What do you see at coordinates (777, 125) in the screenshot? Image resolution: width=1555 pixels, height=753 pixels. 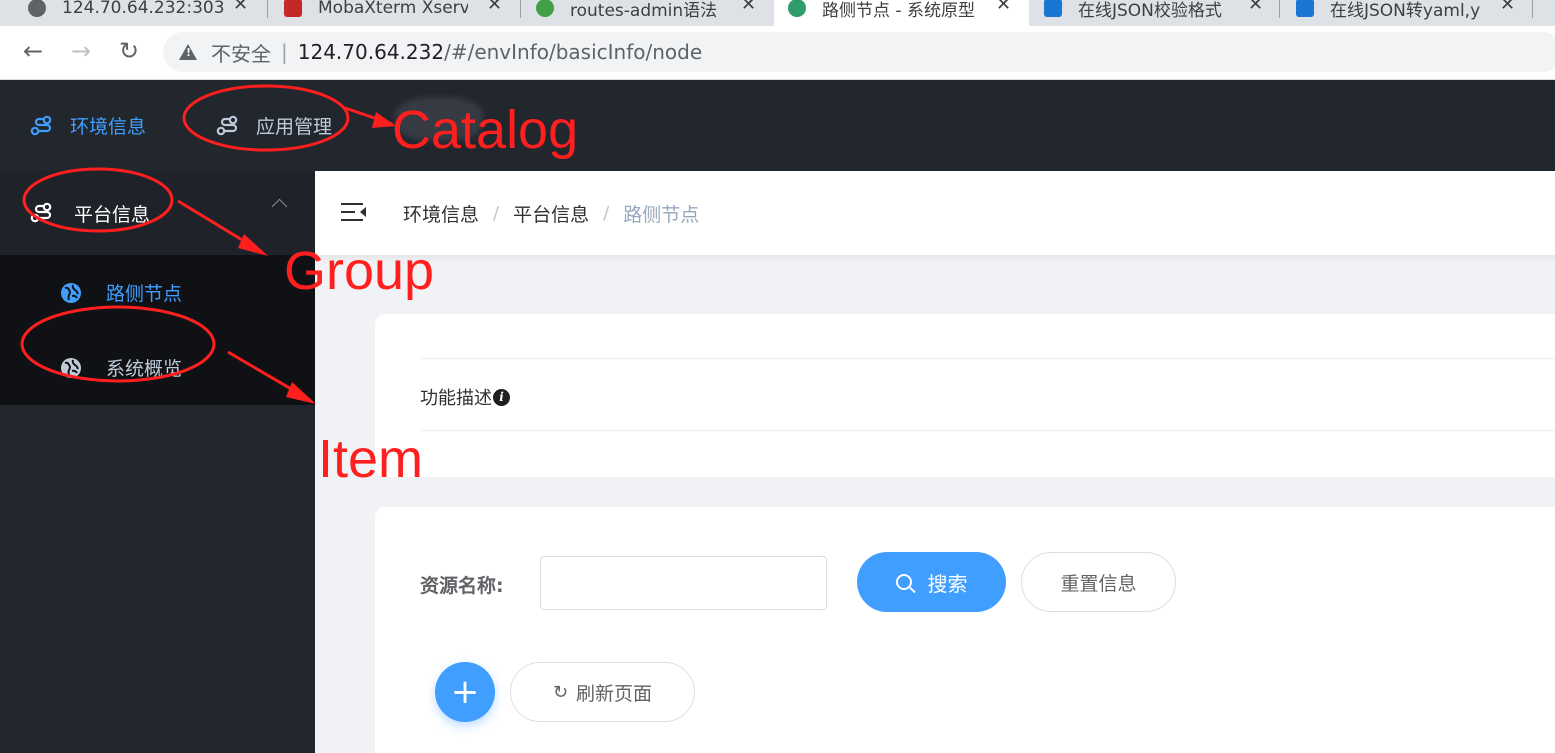 I see `catalog-nav: 环境信息 应用管理` at bounding box center [777, 125].